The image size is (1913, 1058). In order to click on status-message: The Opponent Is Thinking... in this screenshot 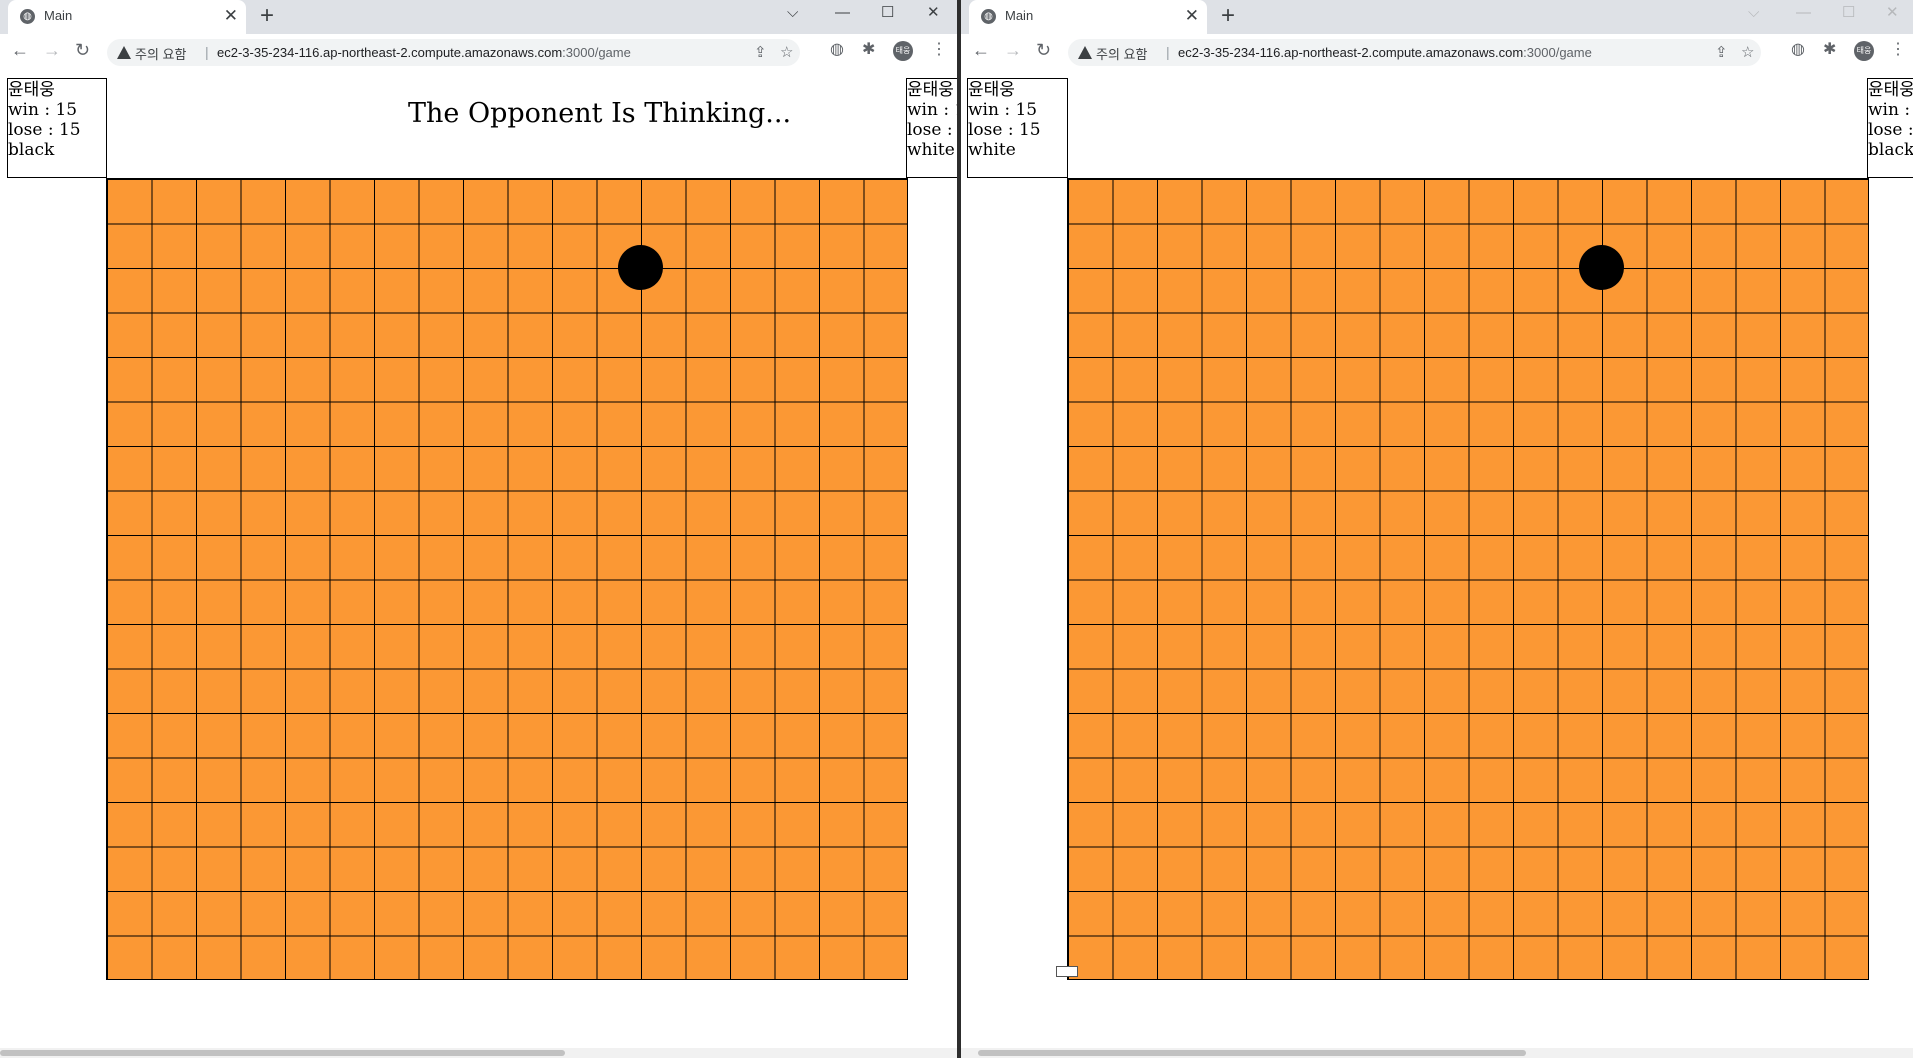, I will do `click(600, 113)`.